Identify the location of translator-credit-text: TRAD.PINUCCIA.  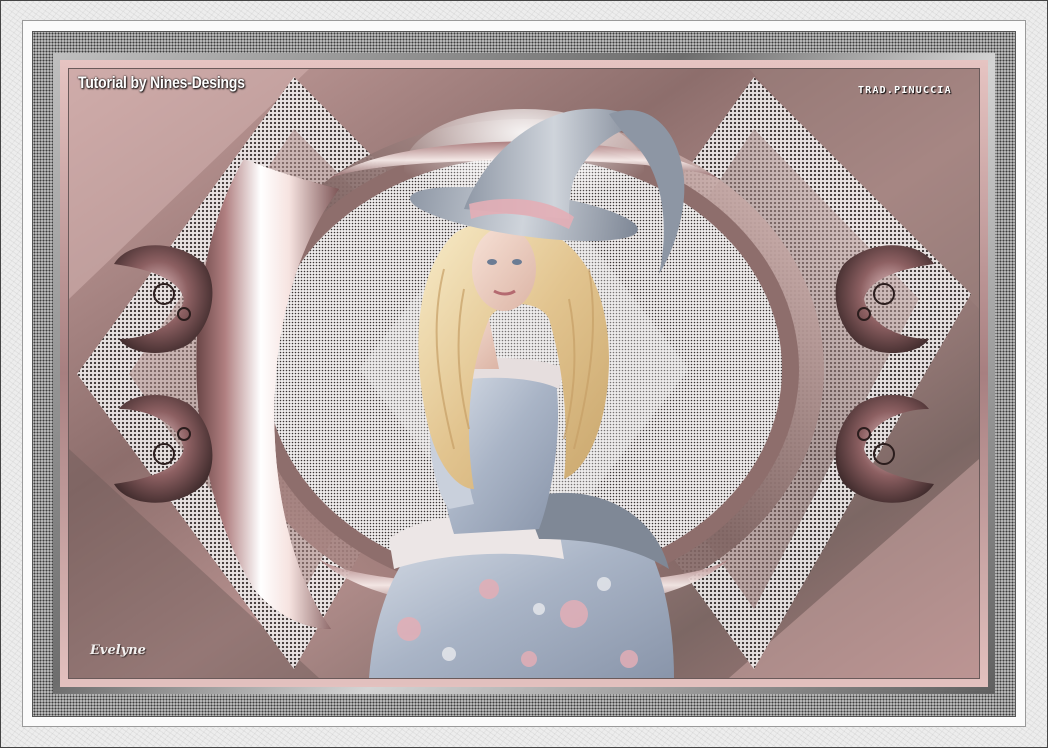
(905, 90).